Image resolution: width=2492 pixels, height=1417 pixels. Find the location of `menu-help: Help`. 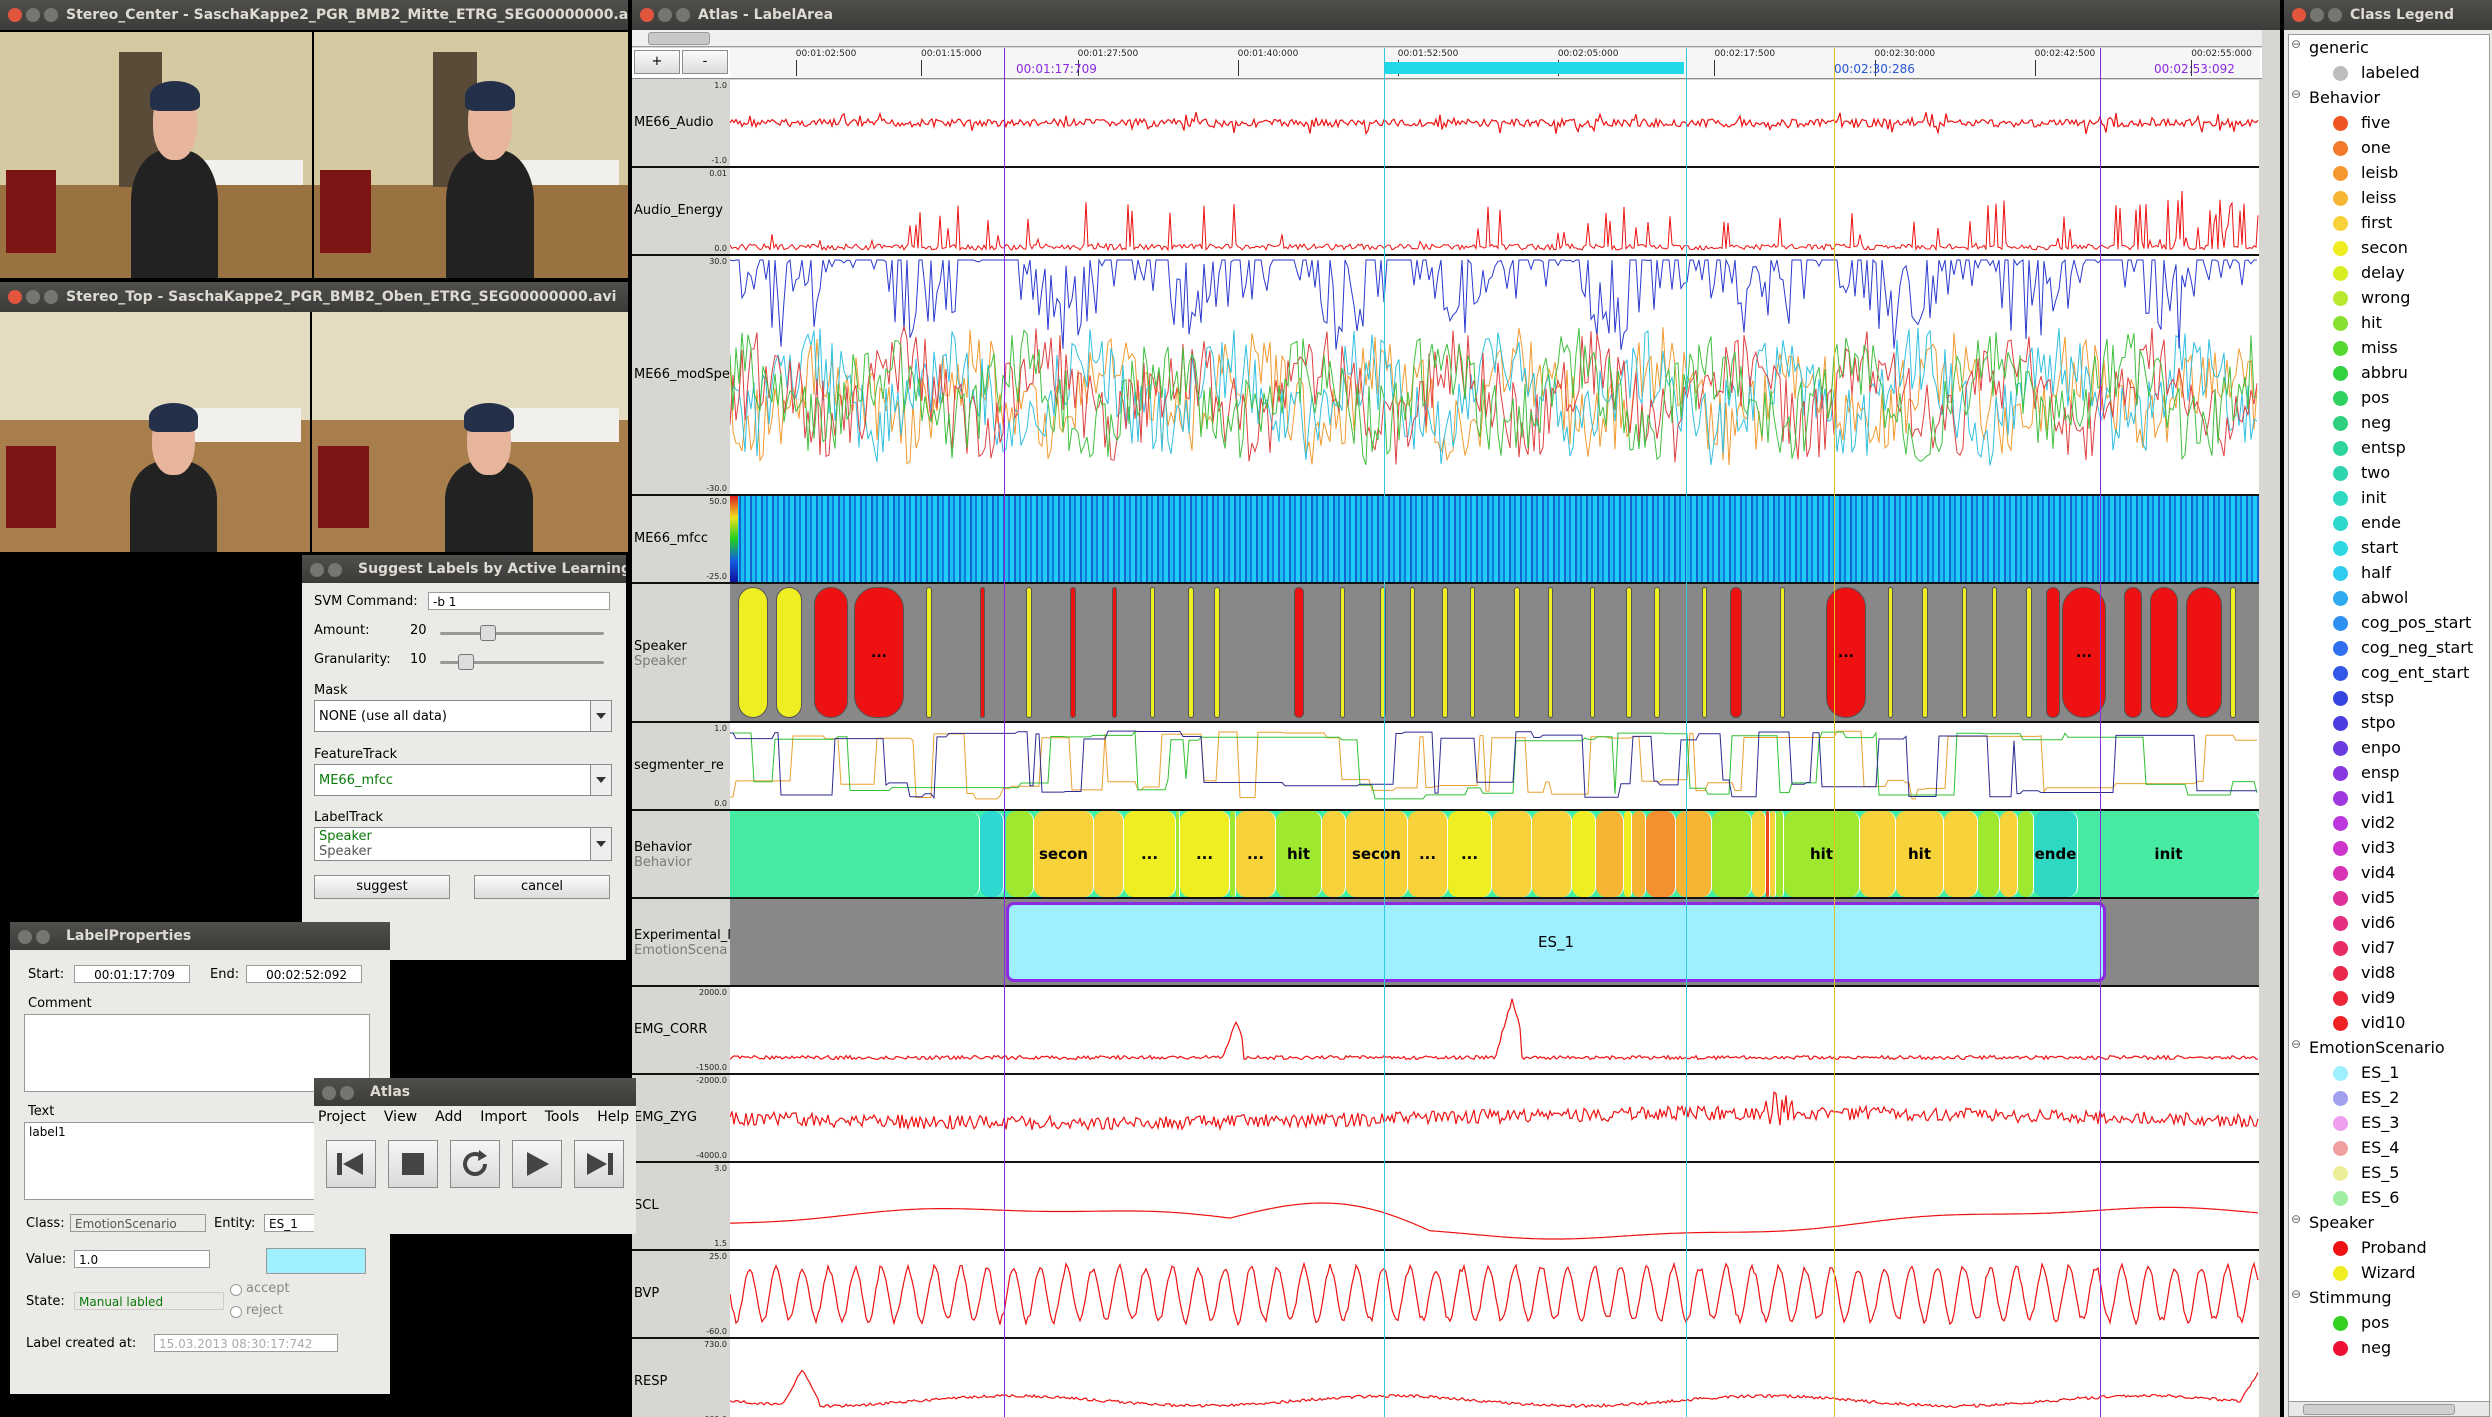

menu-help: Help is located at coordinates (613, 1119).